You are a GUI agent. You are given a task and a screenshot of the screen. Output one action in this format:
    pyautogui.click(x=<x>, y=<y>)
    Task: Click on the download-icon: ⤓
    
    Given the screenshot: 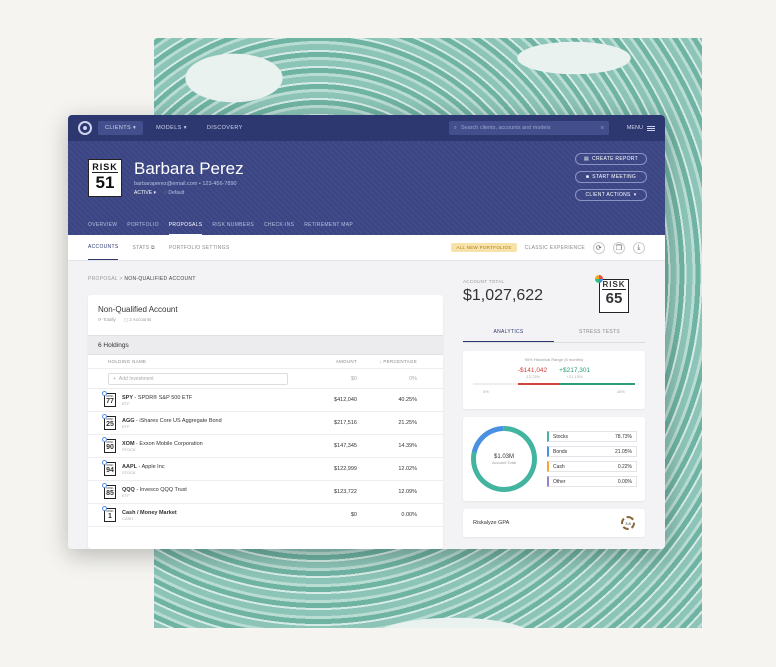 What is the action you would take?
    pyautogui.click(x=639, y=247)
    